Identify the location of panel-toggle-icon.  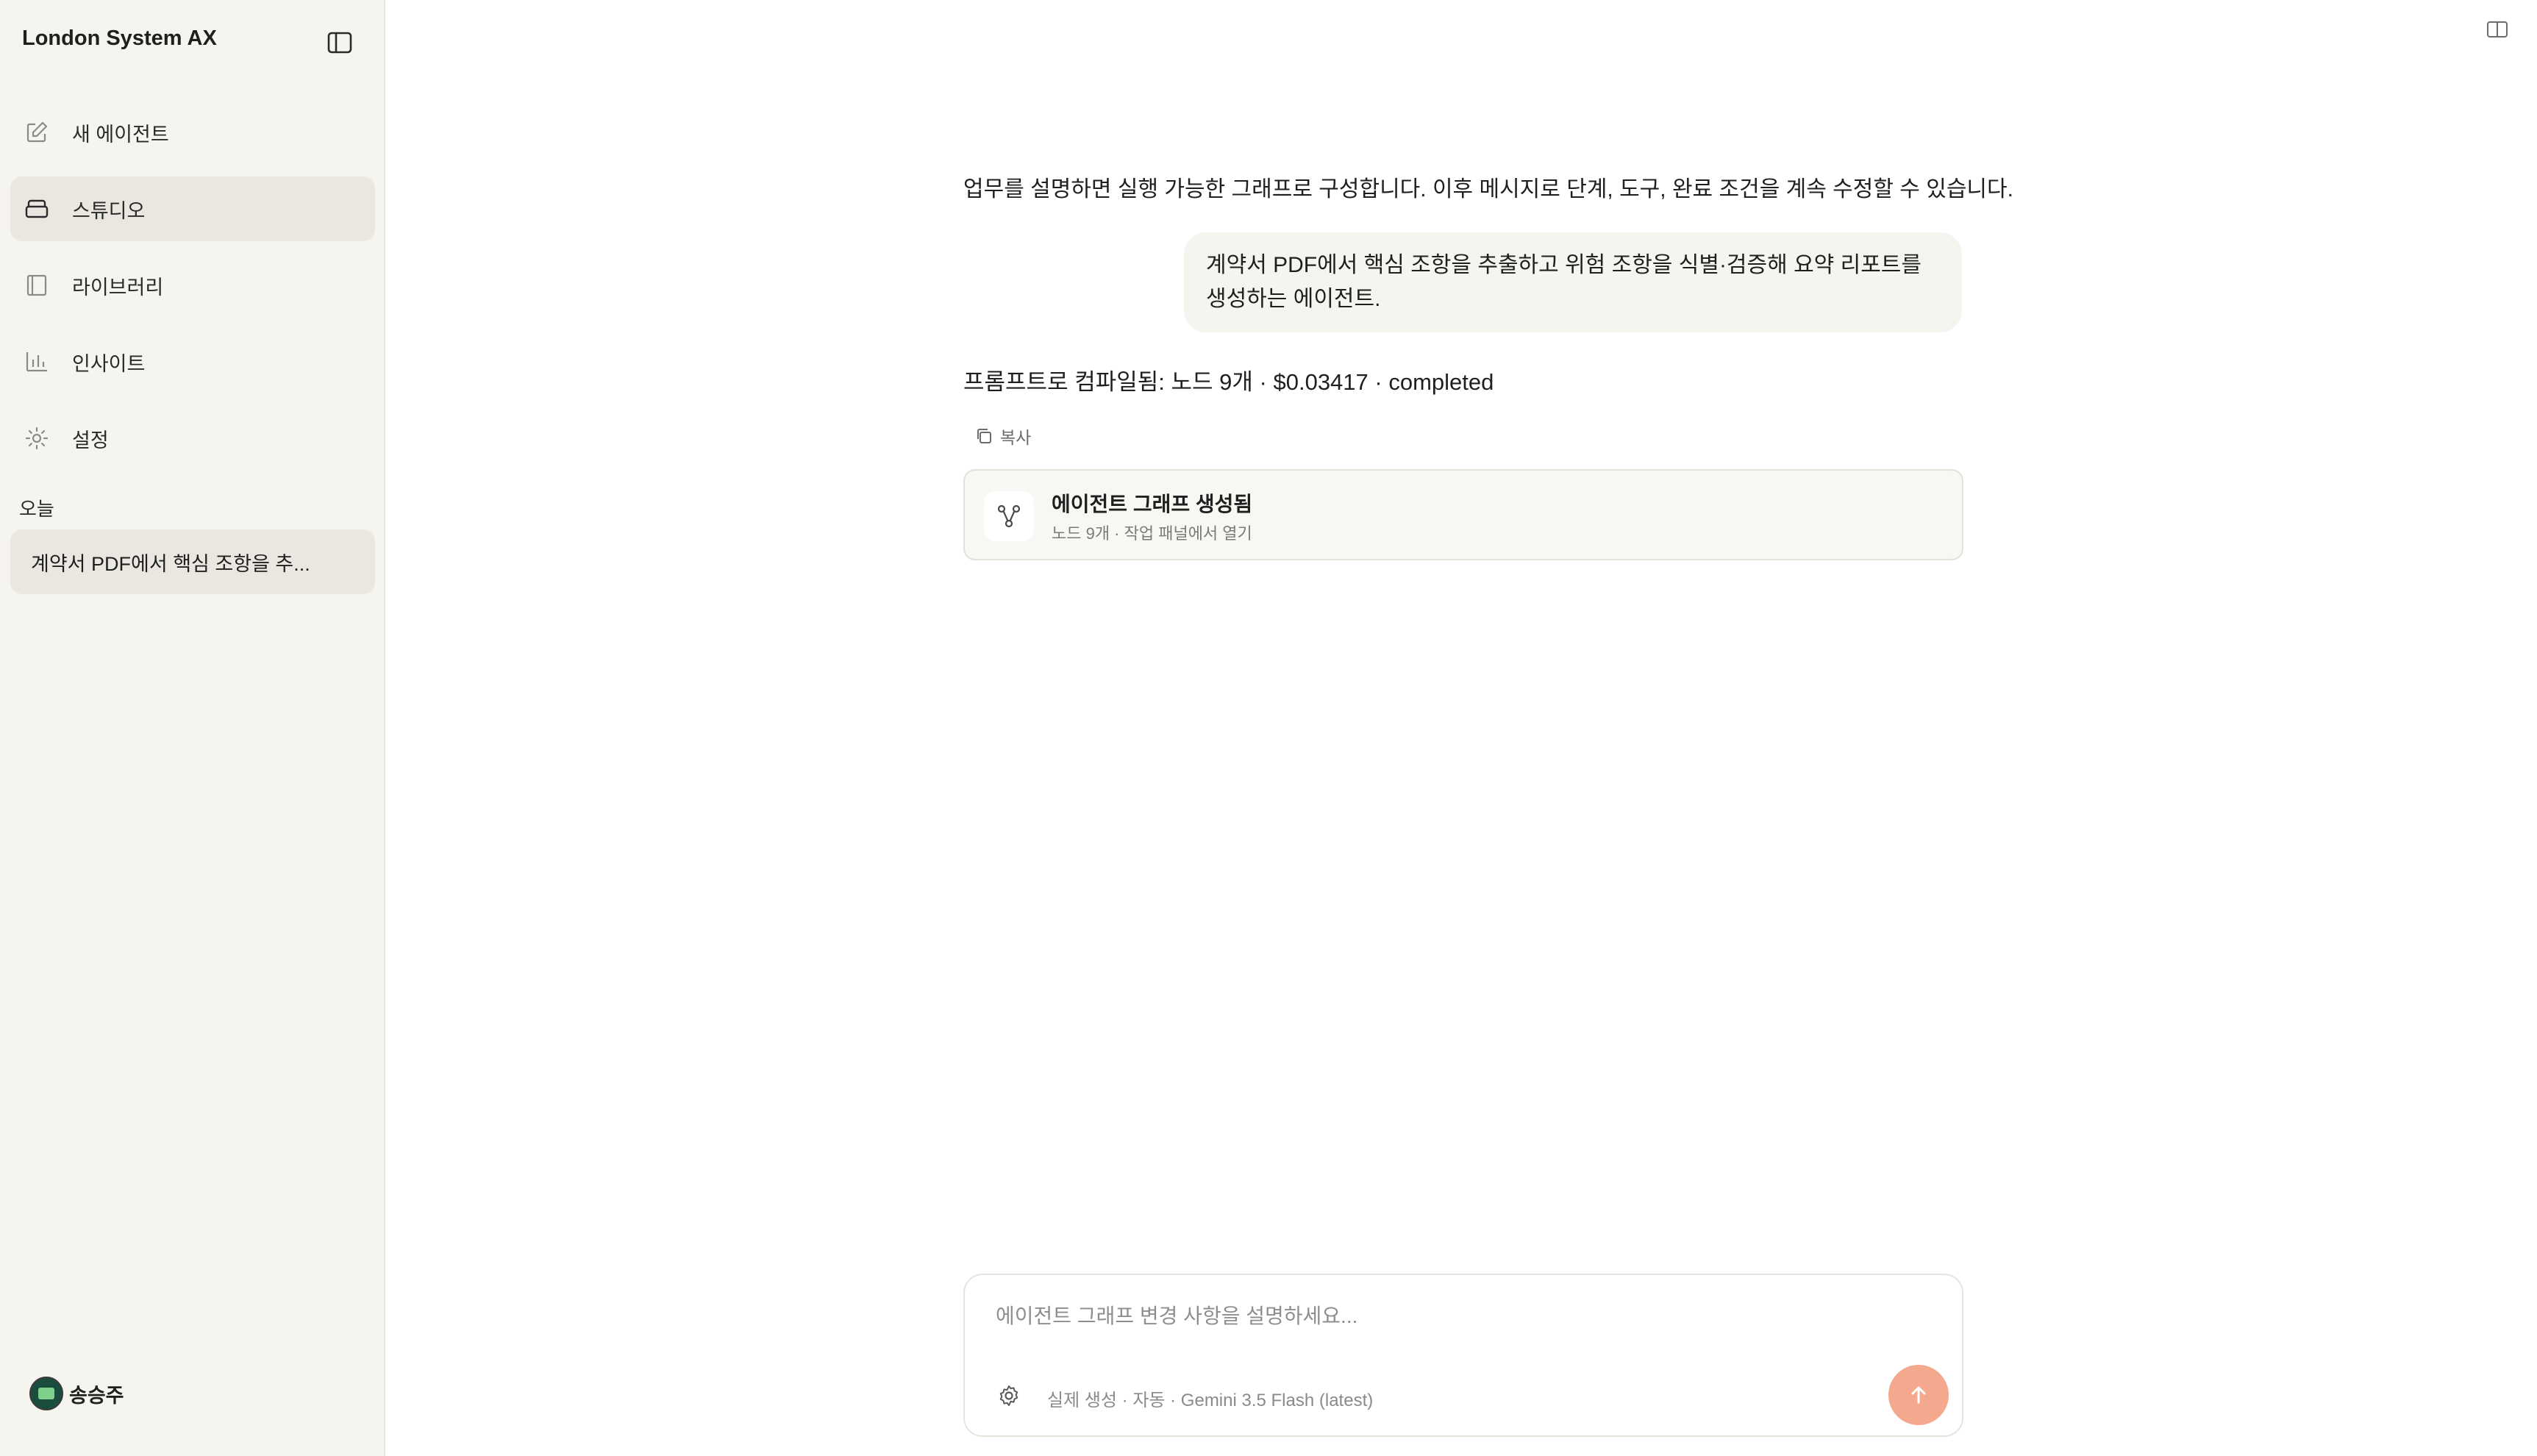
(2497, 29).